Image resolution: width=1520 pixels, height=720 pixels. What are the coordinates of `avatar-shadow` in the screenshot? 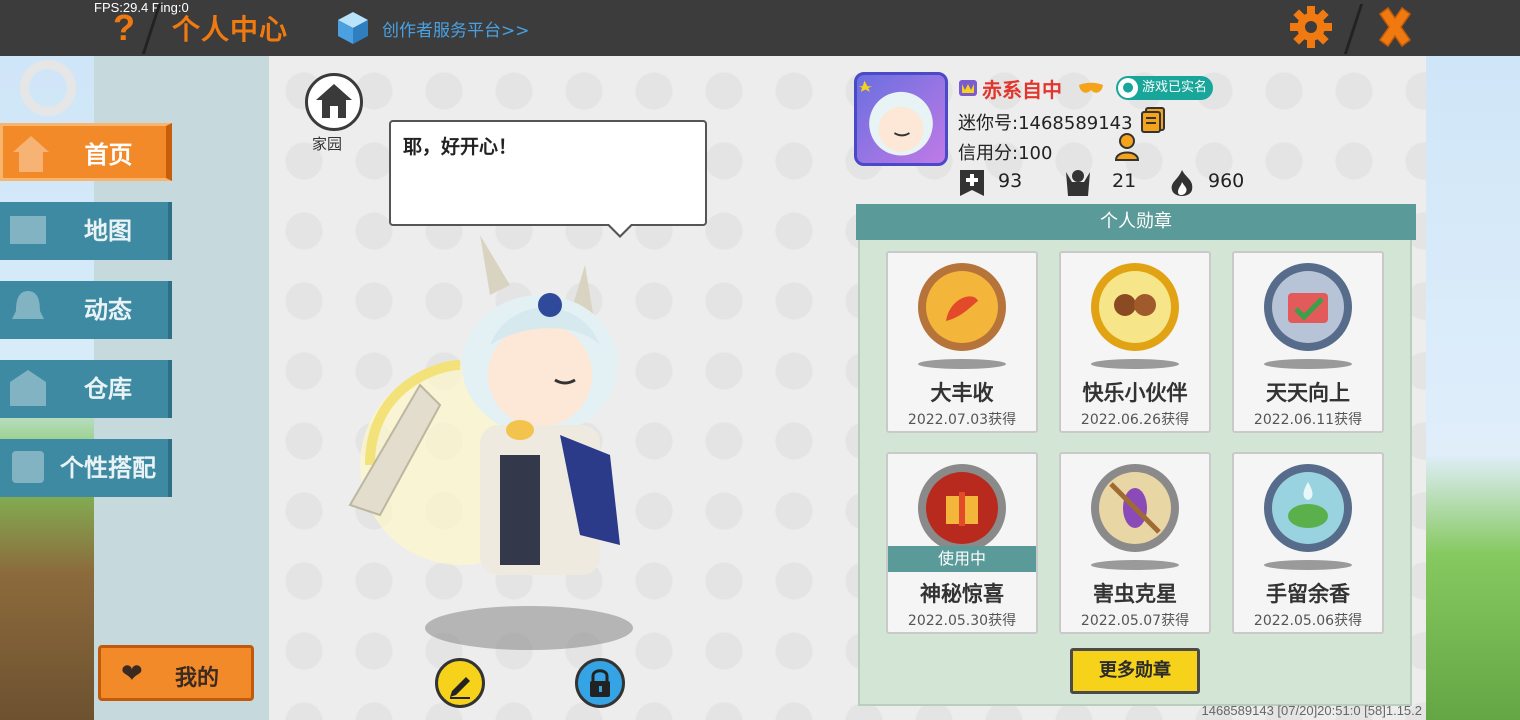 It's located at (529, 628).